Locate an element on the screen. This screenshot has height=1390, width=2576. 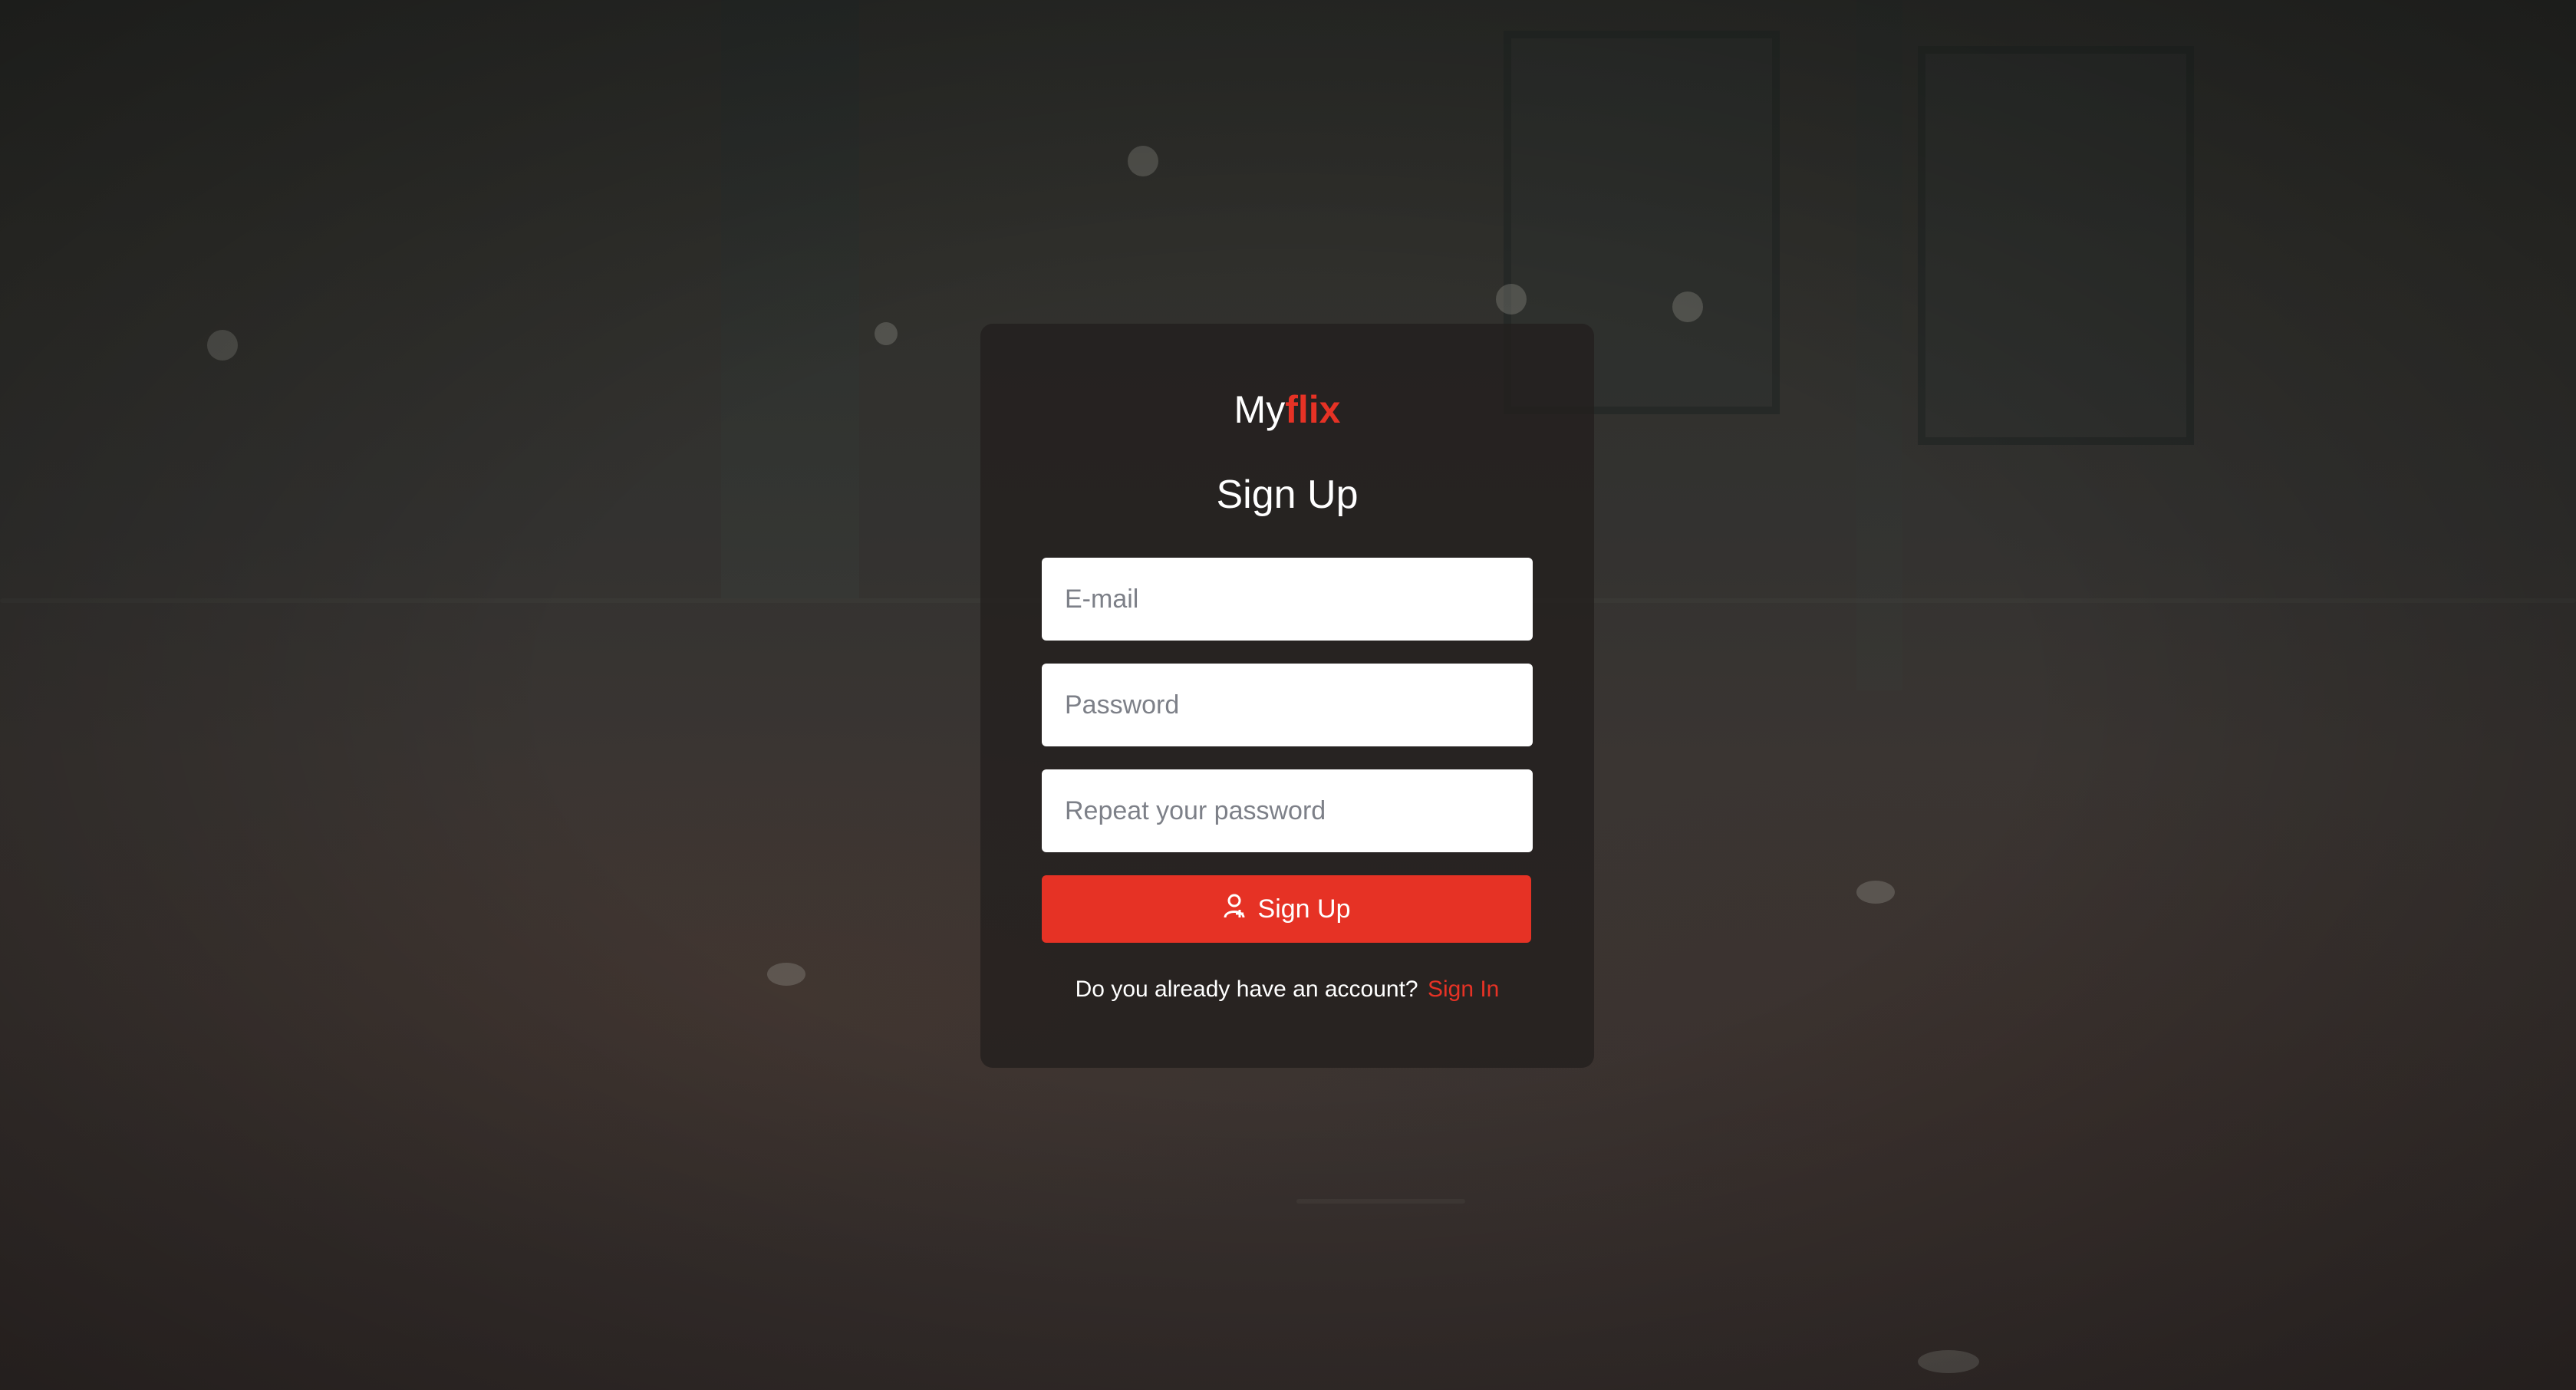
sign-up-button: Sign Up is located at coordinates (1286, 909).